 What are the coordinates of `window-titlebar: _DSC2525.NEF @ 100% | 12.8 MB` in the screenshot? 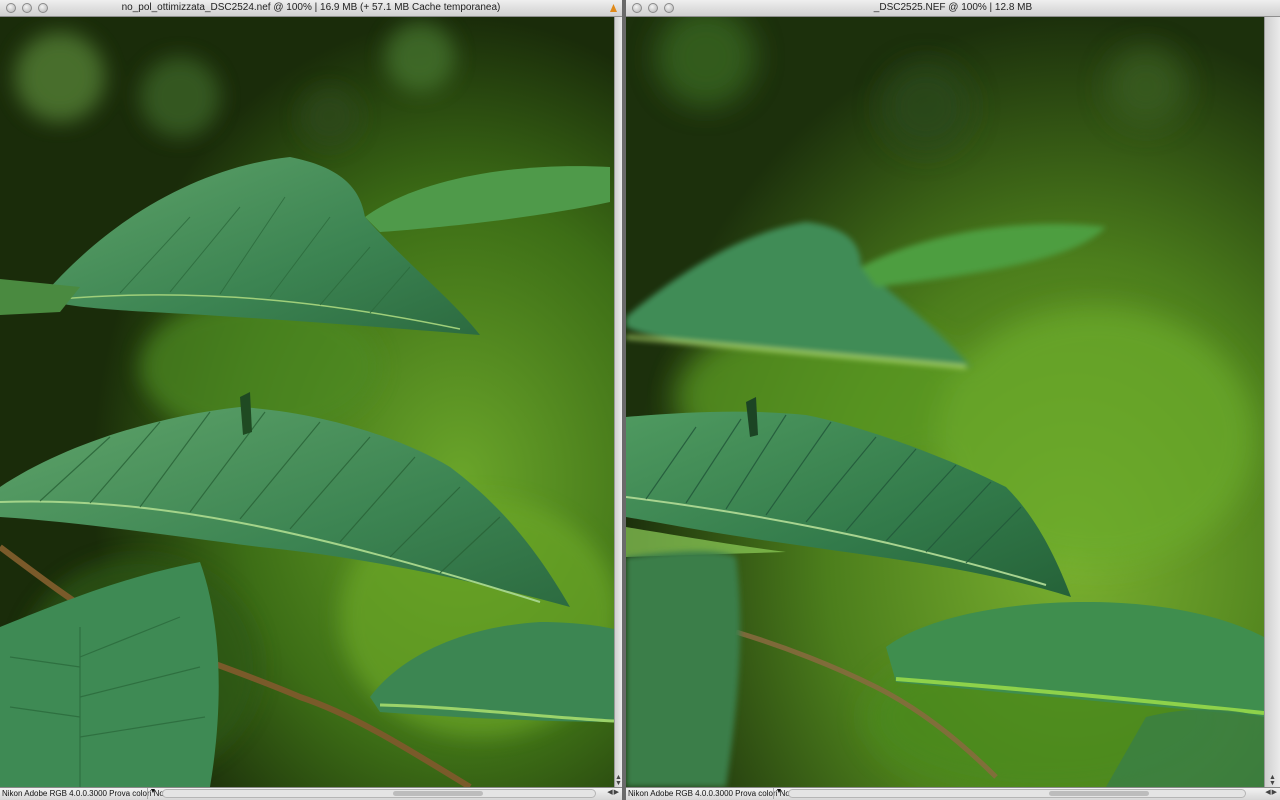 It's located at (953, 8).